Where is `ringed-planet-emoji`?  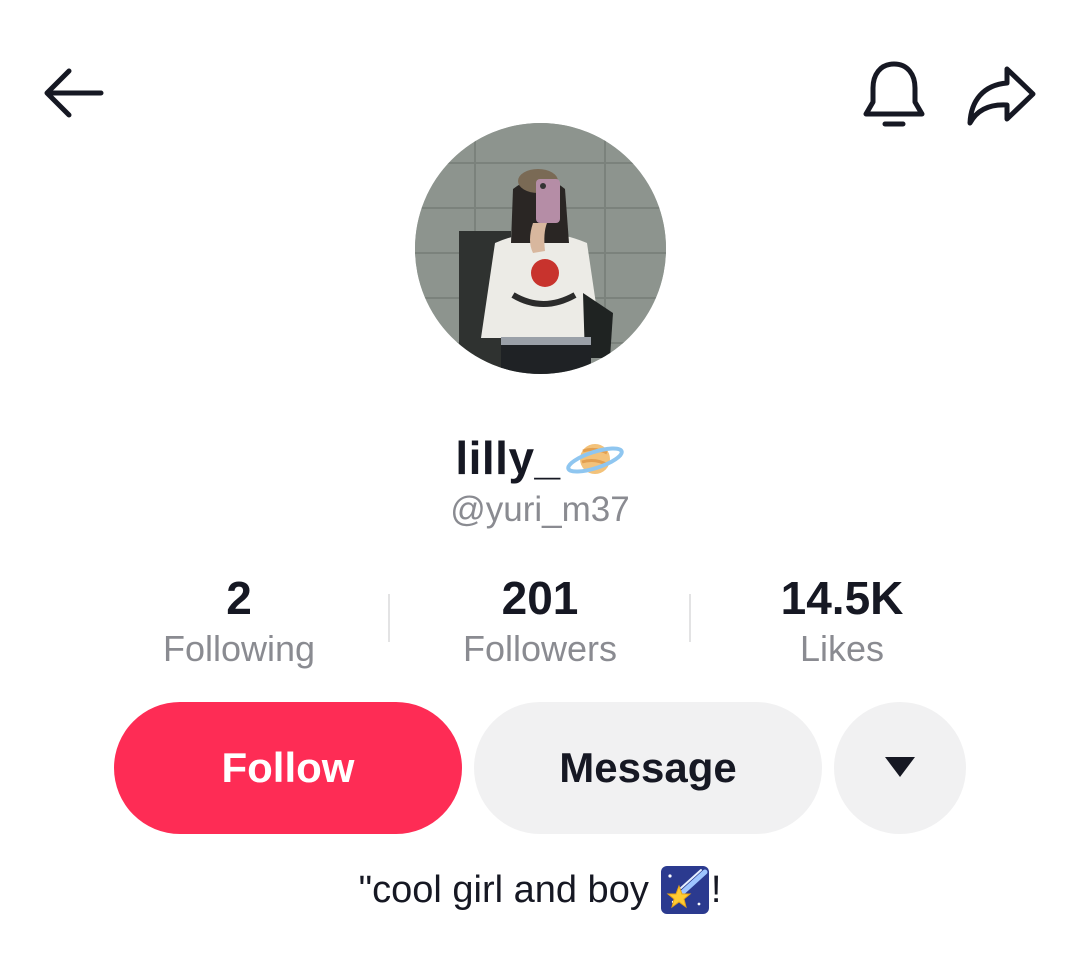 ringed-planet-emoji is located at coordinates (594, 459).